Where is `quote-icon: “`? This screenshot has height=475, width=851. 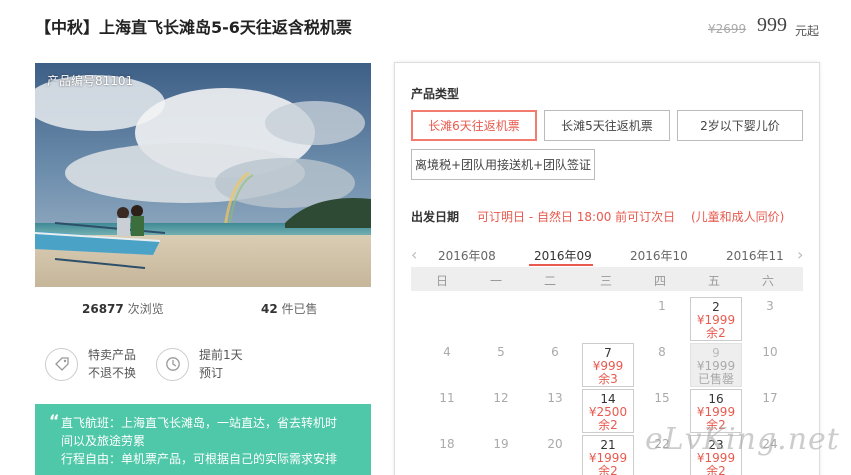
quote-icon: “ is located at coordinates (54, 420).